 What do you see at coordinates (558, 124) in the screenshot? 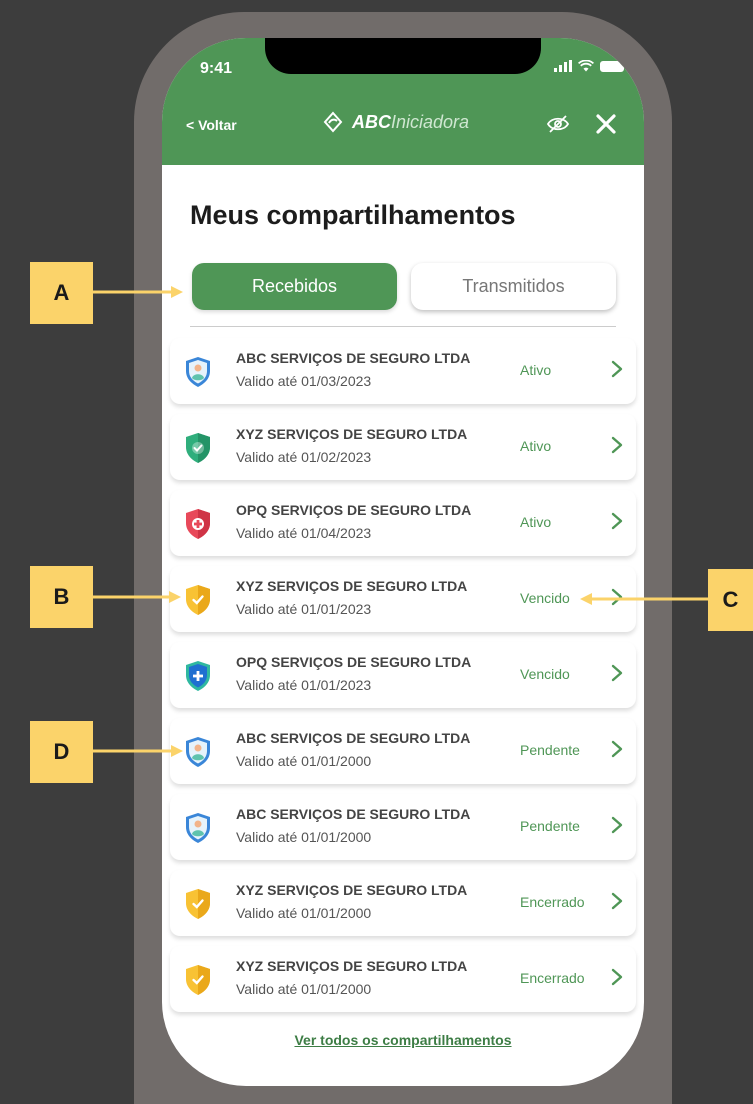
I see `eye-off-icon` at bounding box center [558, 124].